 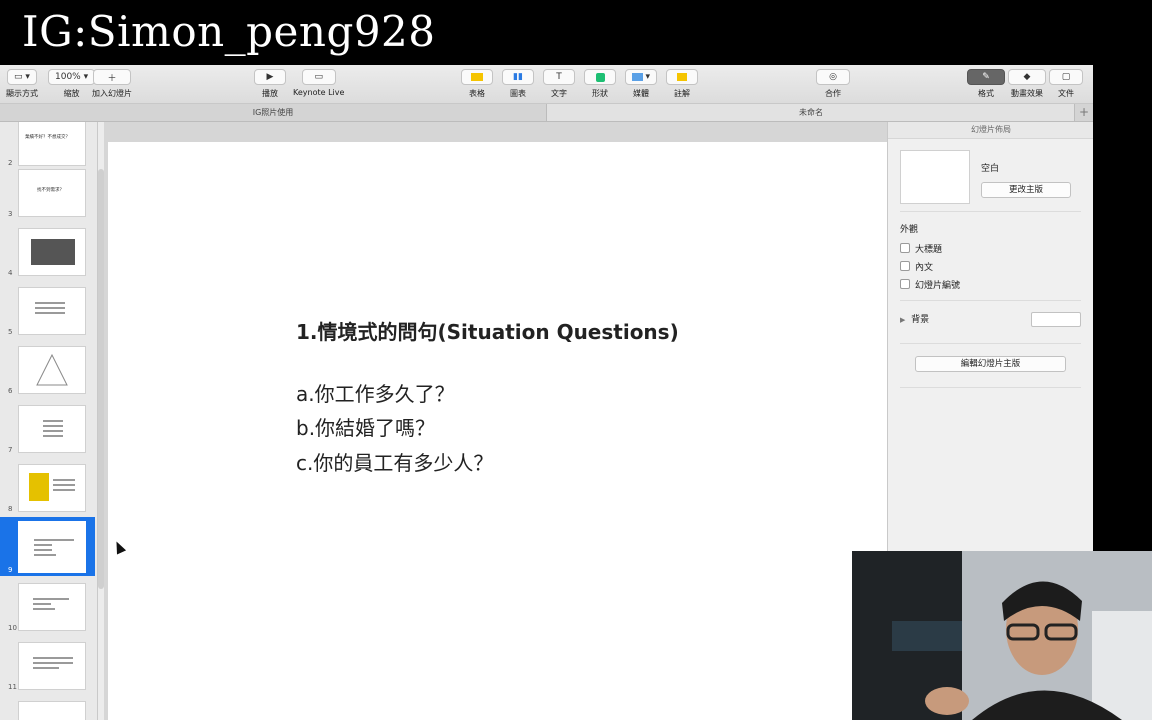 I want to click on tab-untitled: 未命名, so click(x=811, y=112).